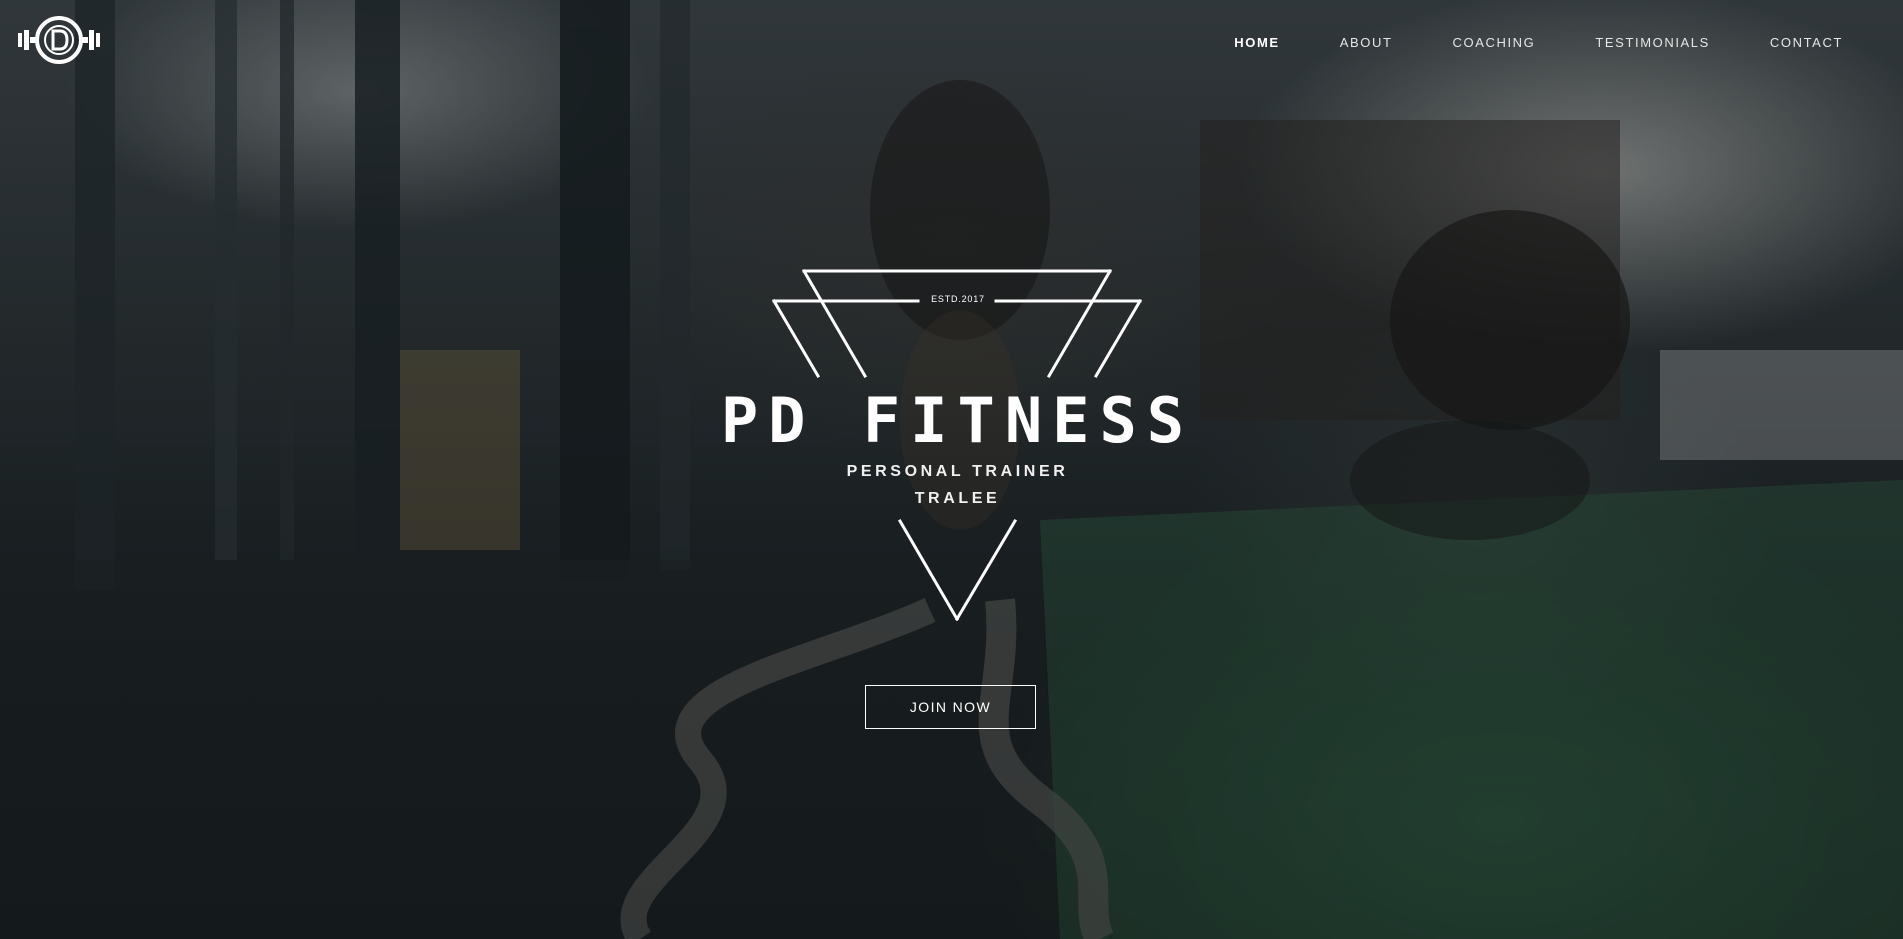  I want to click on nav-item-contact: CONTACT, so click(1806, 43).